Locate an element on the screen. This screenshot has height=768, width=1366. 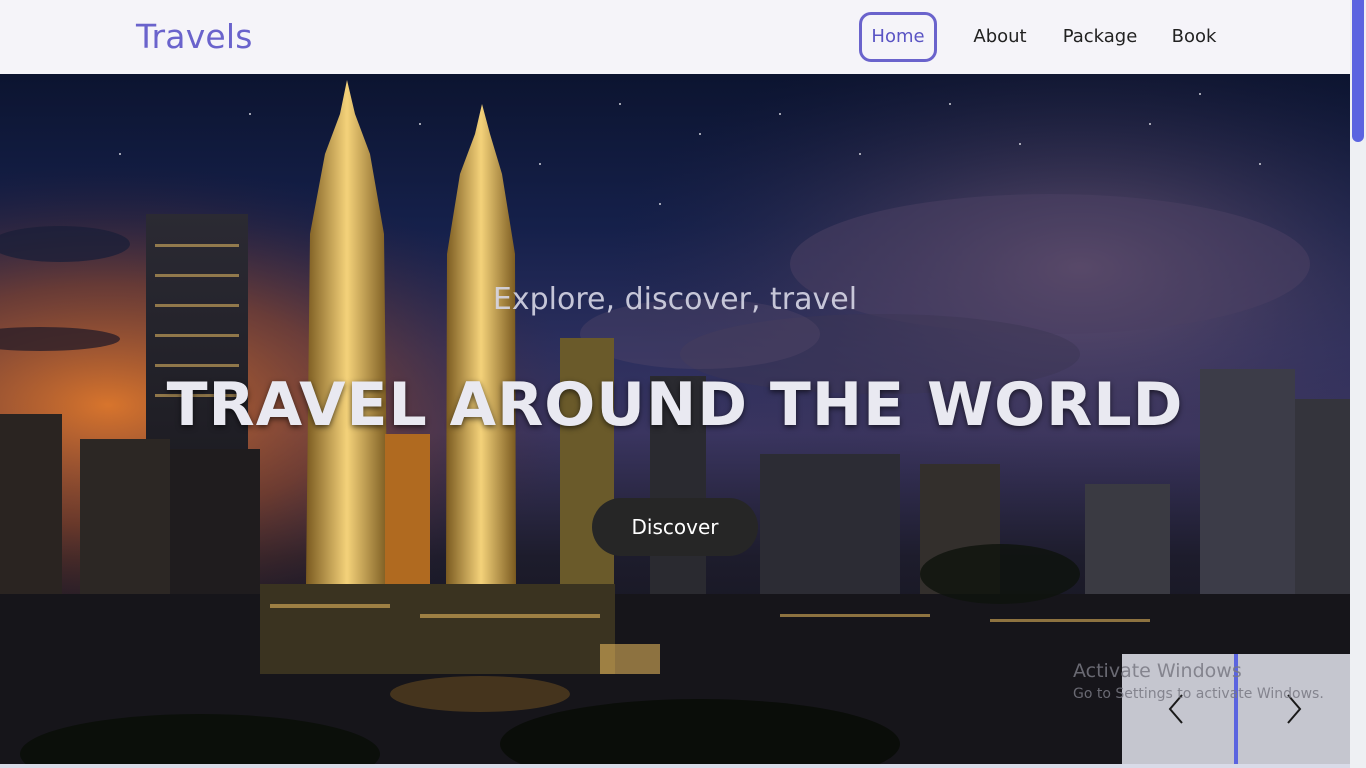
navbar: Travels Home About Package Book is located at coordinates (675, 37).